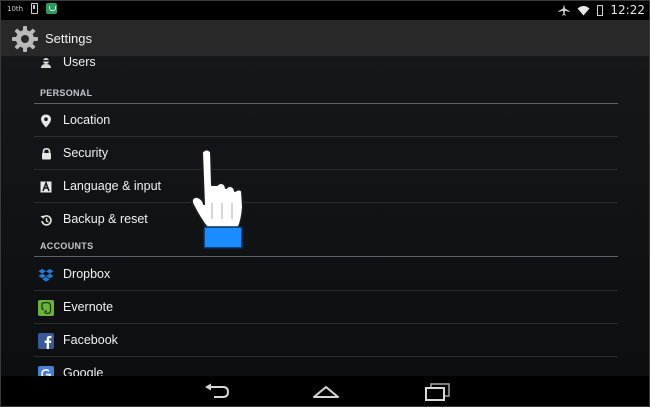 The width and height of the screenshot is (650, 407). Describe the element at coordinates (326, 186) in the screenshot. I see `settings-item-language-input: Language & input` at that location.